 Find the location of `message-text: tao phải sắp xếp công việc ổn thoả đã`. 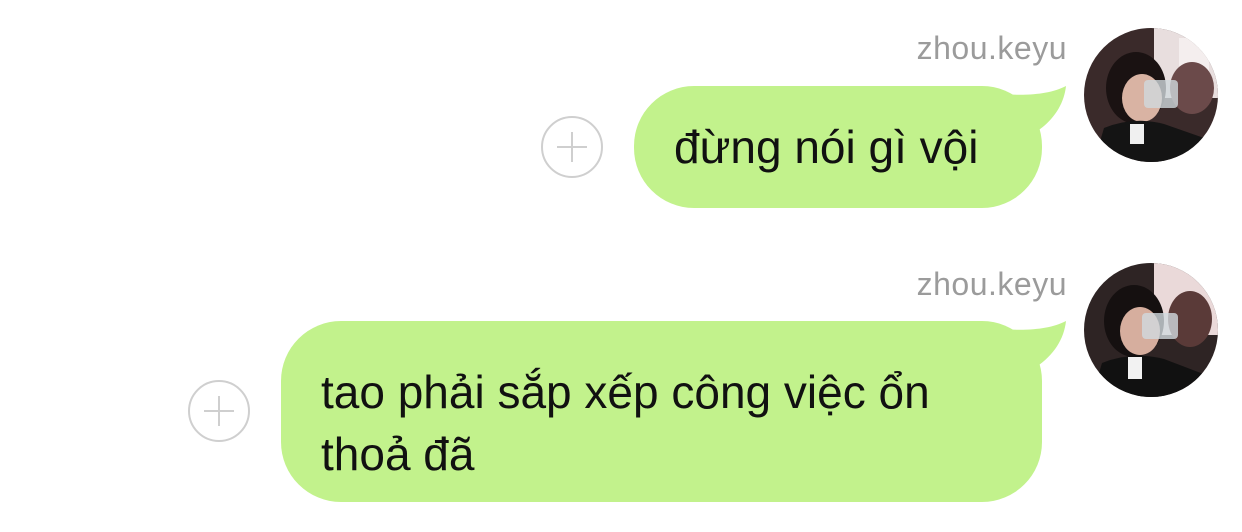

message-text: tao phải sắp xếp công việc ổn thoả đã is located at coordinates (625, 423).